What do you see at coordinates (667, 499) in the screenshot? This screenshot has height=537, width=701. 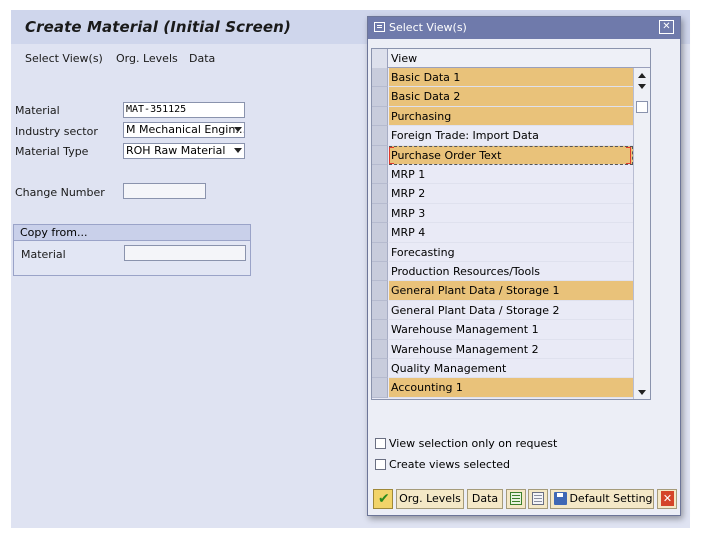 I see `cancel-button: ✕` at bounding box center [667, 499].